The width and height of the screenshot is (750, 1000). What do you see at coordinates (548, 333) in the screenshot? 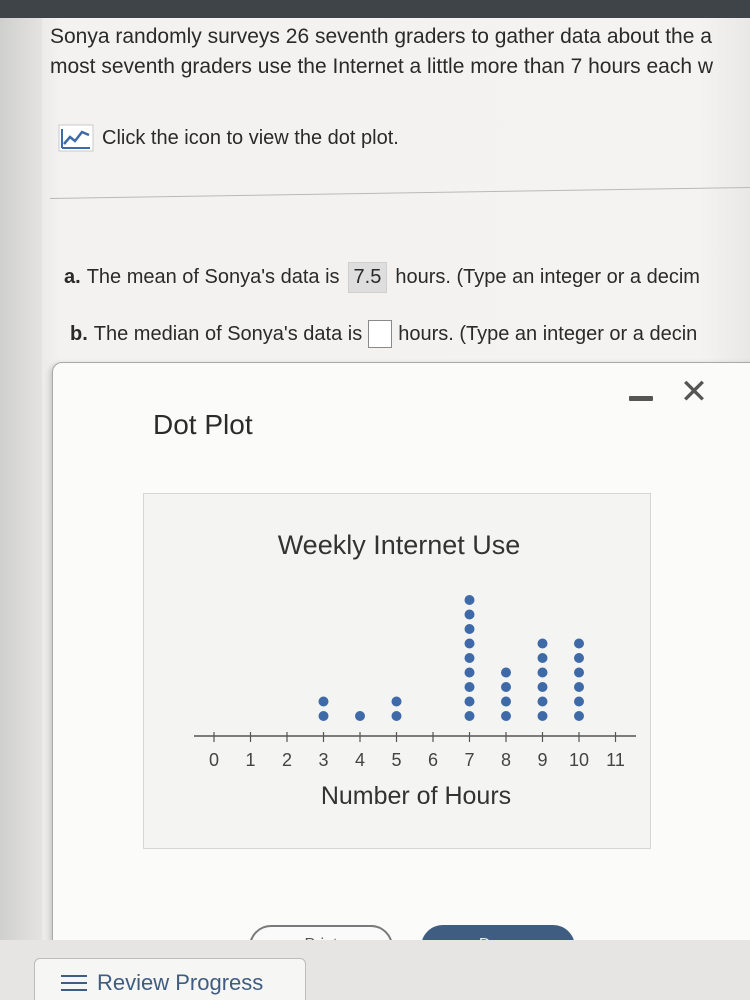
I see `part-b-instructions: hours. (Type an integer or a decin` at bounding box center [548, 333].